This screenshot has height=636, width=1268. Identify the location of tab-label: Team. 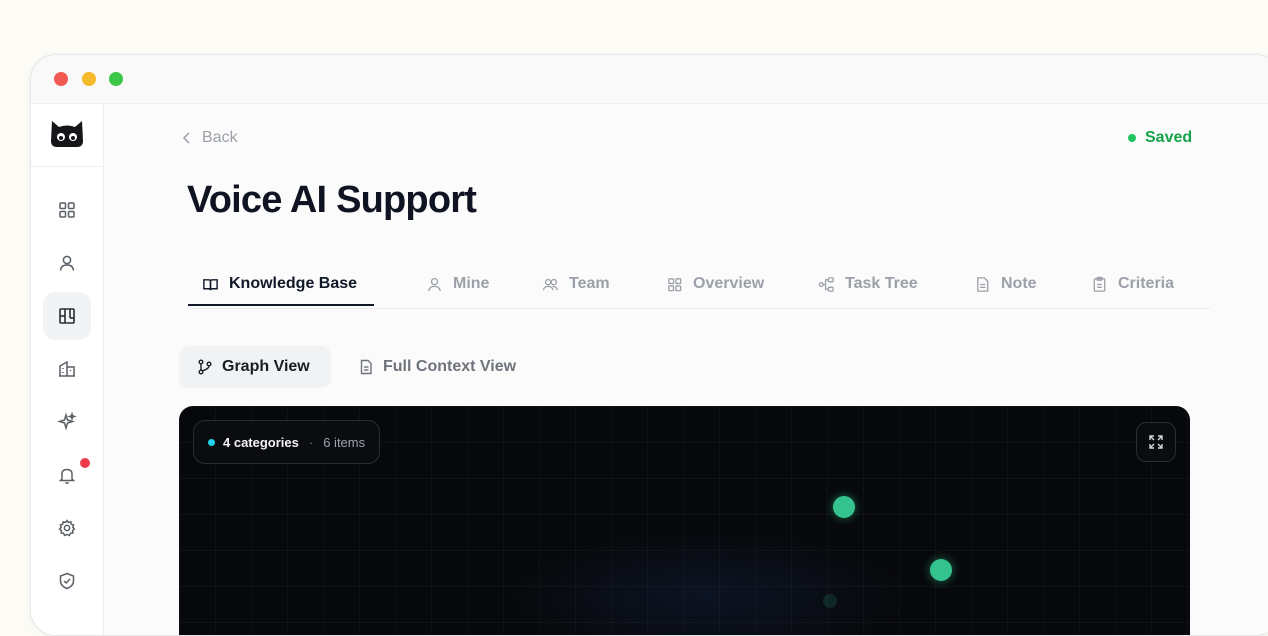
(589, 283).